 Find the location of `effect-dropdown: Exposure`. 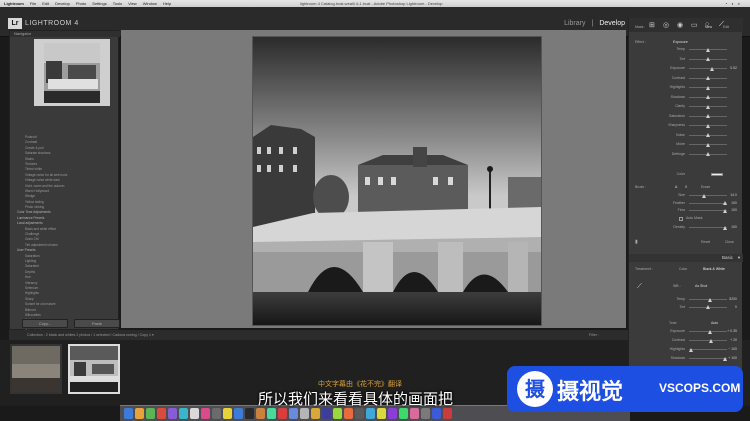

effect-dropdown: Exposure is located at coordinates (680, 42).